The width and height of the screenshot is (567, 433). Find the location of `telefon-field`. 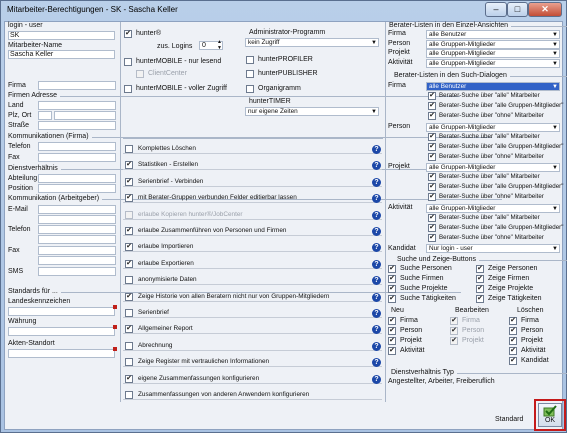

telefon-field is located at coordinates (77, 146).